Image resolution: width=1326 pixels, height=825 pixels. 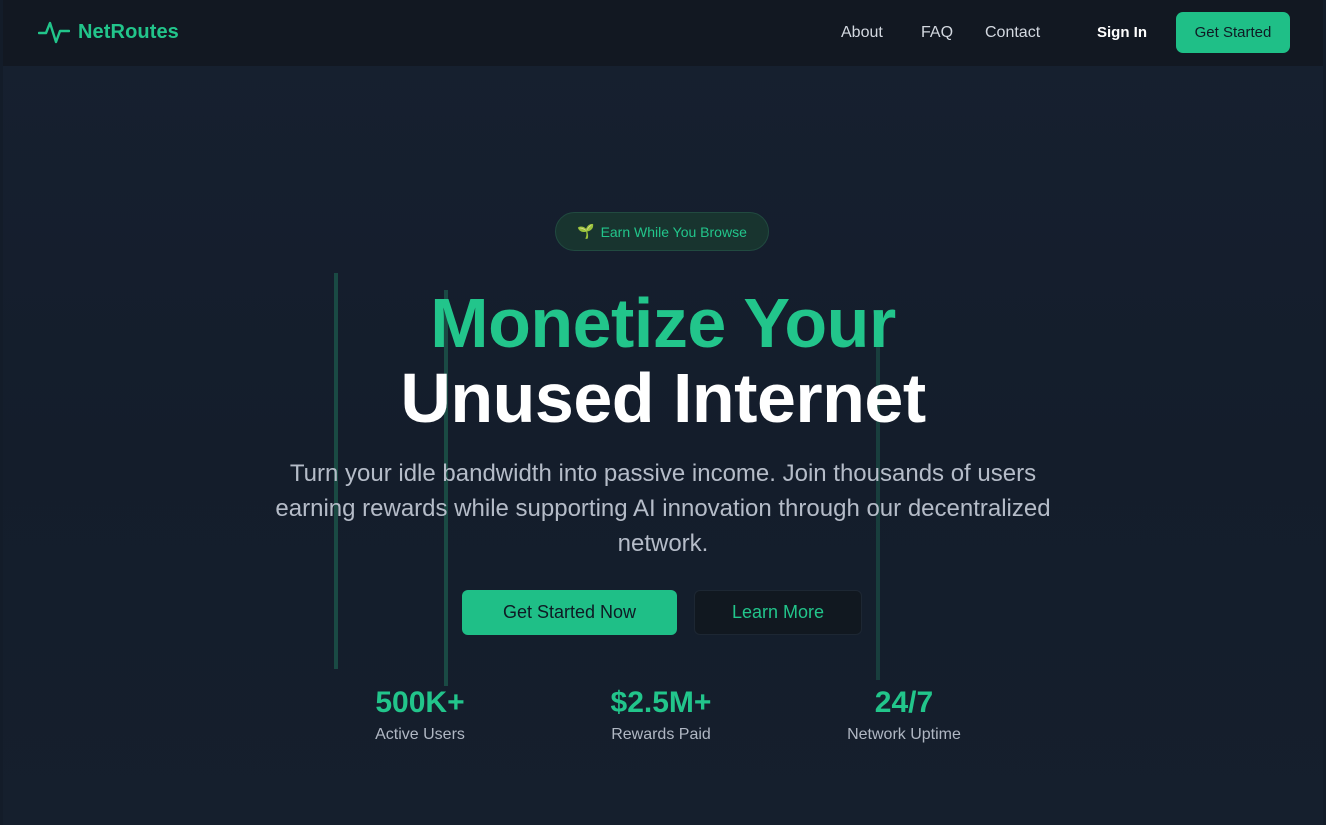 What do you see at coordinates (1122, 32) in the screenshot?
I see `sign-in-link: Sign In` at bounding box center [1122, 32].